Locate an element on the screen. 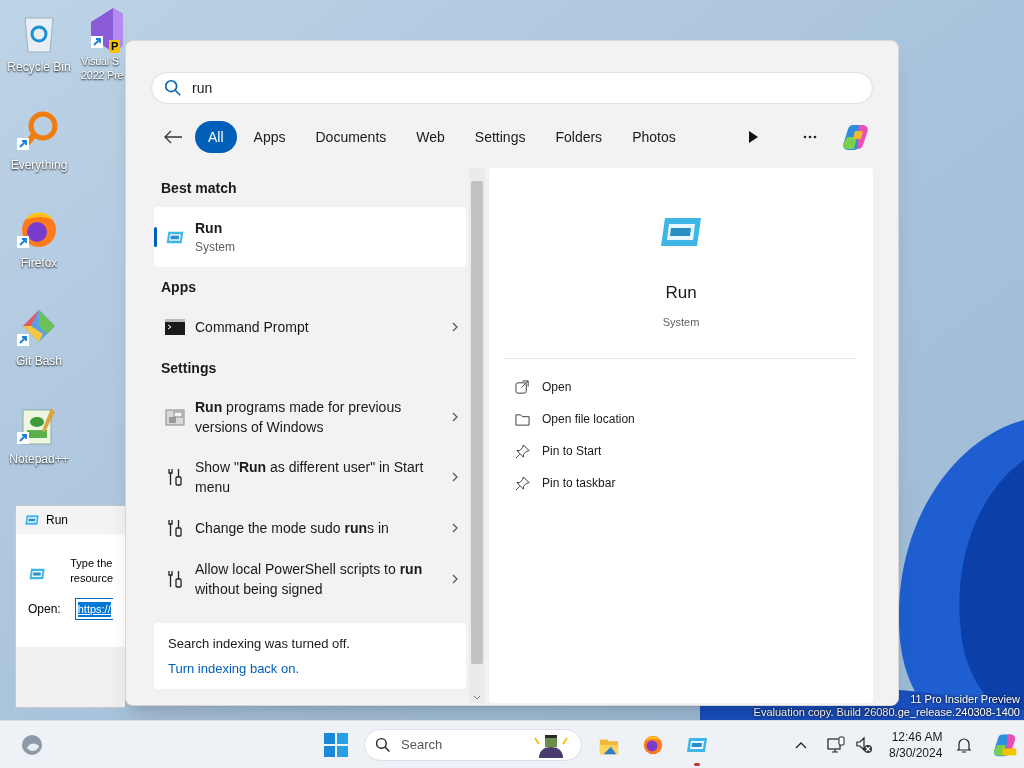  result-item: Run System is located at coordinates (310, 237).